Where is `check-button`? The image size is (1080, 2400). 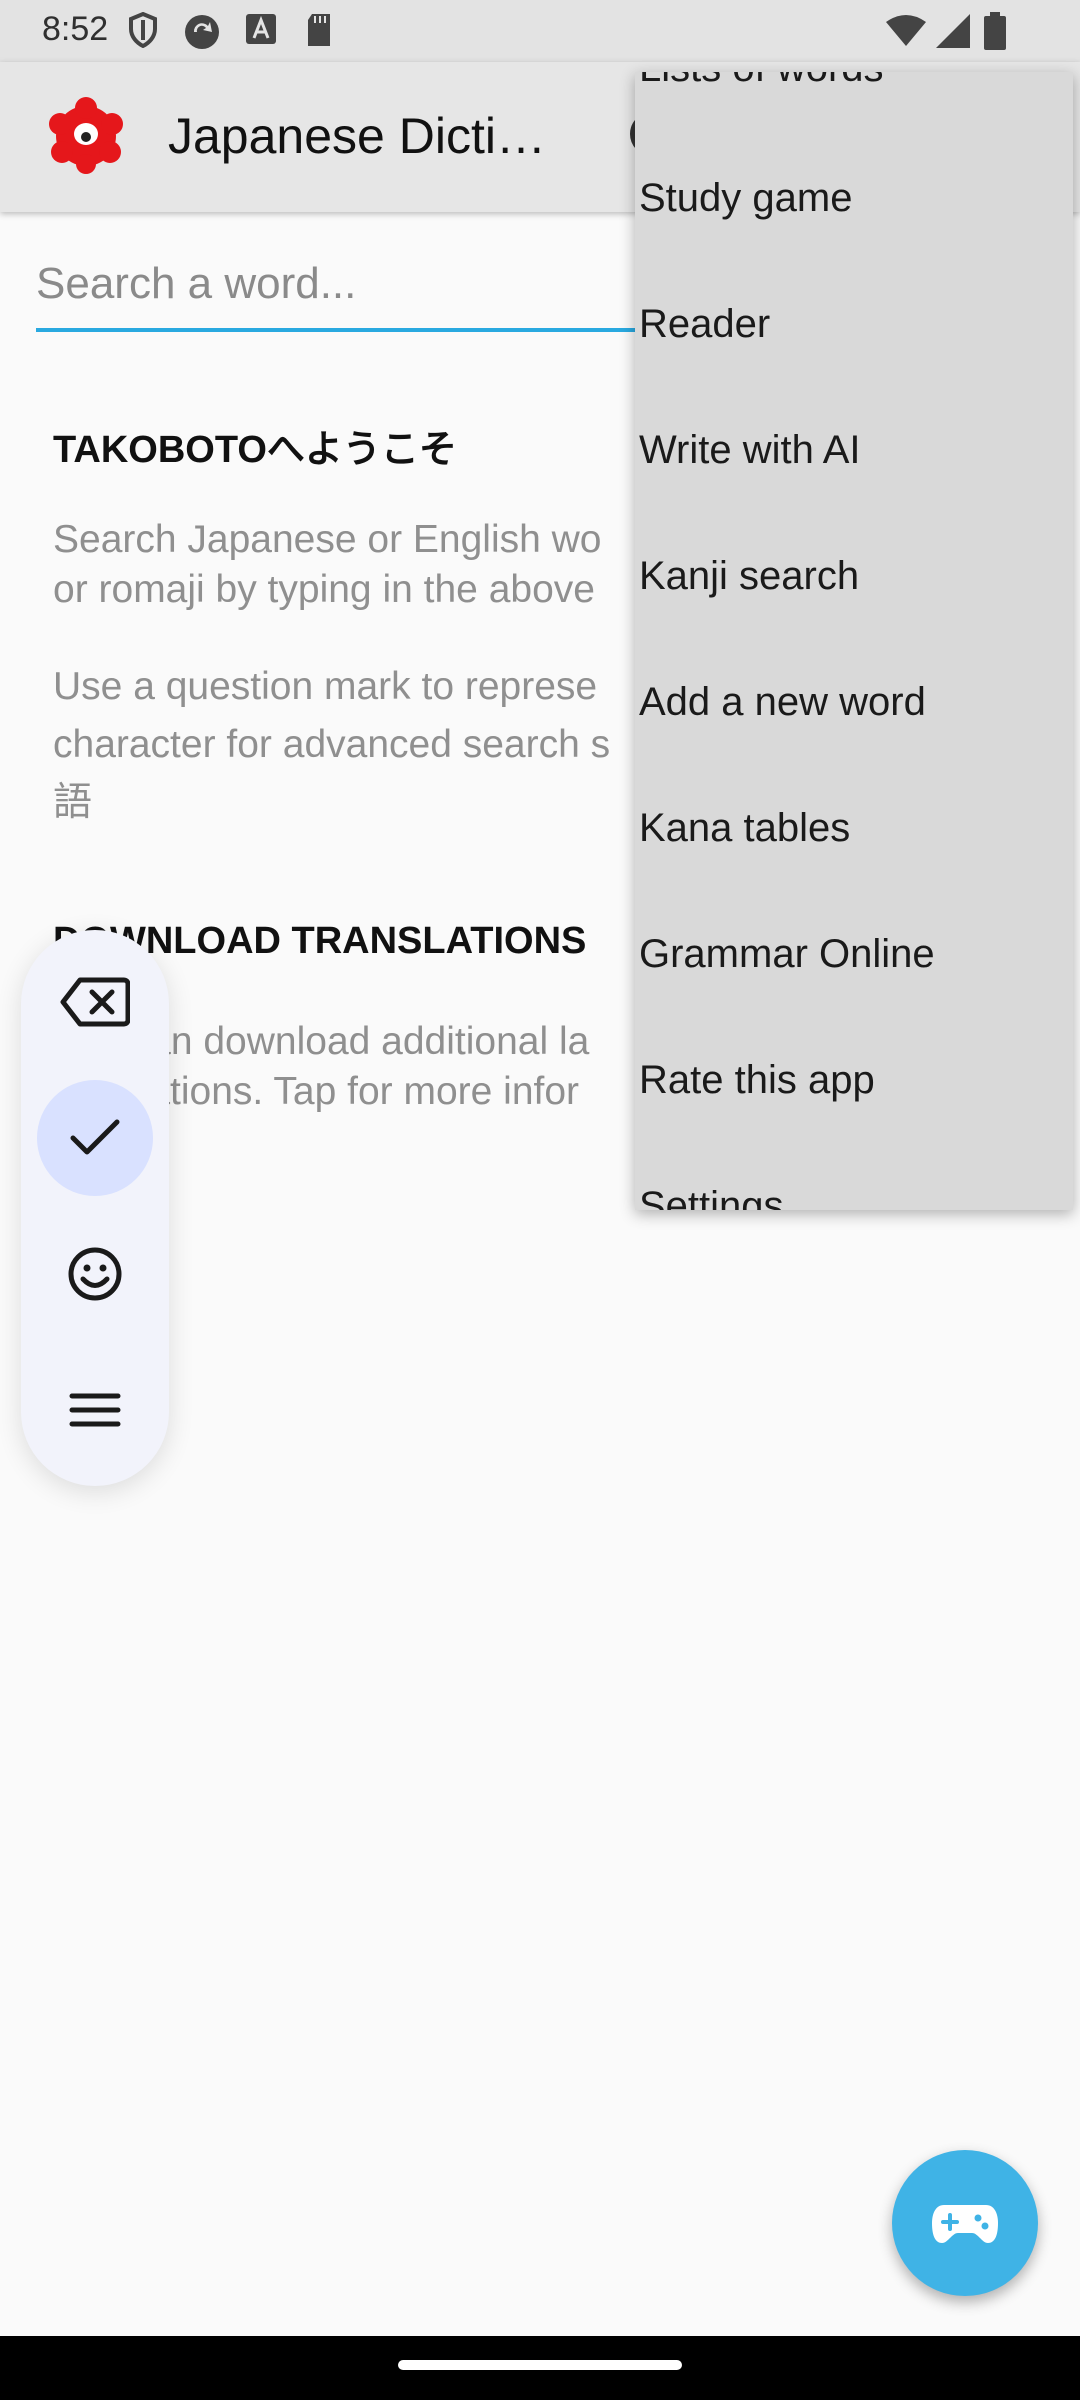
check-button is located at coordinates (95, 1138).